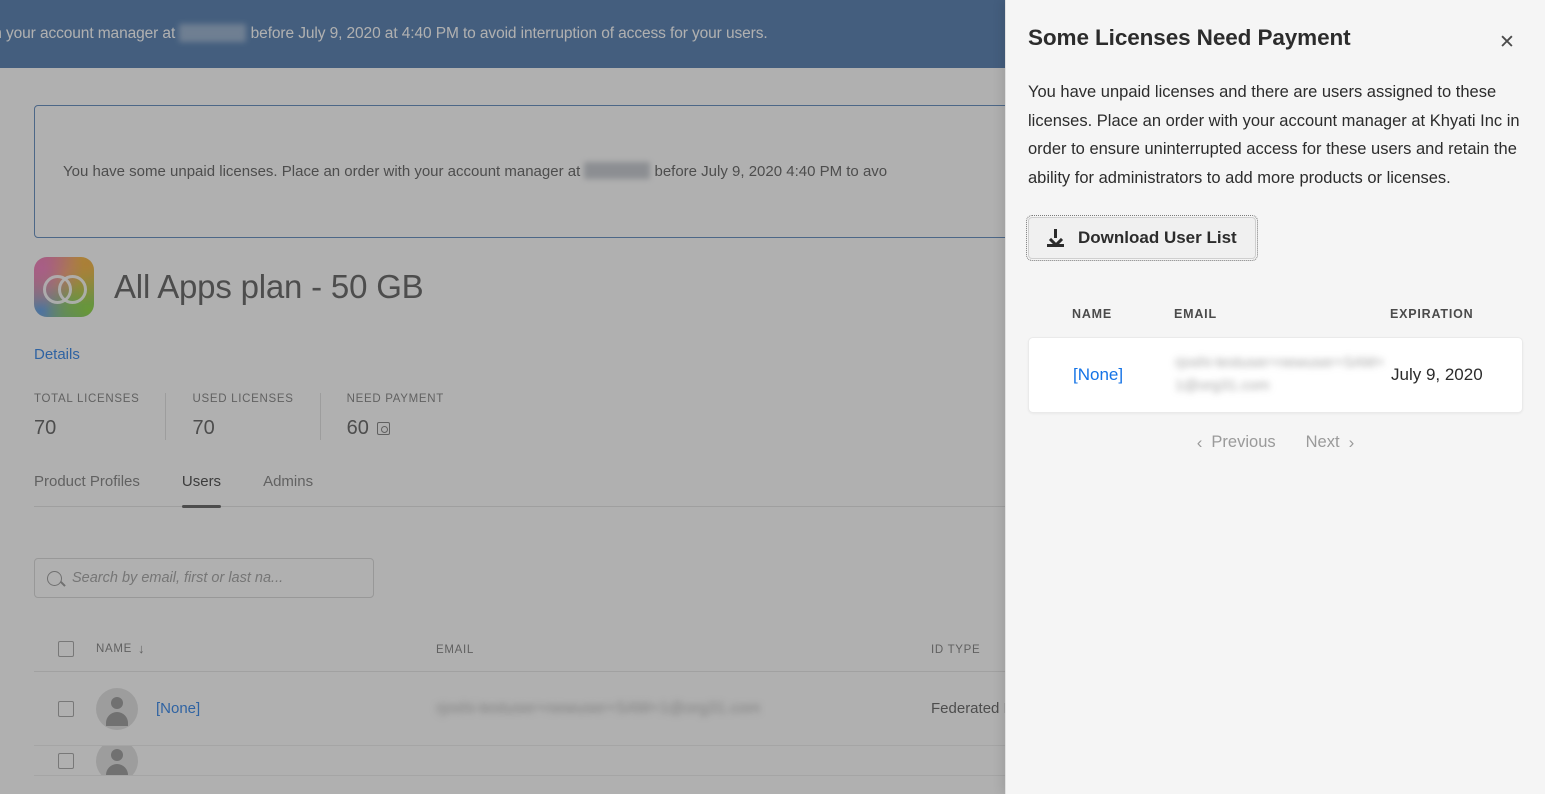  I want to click on panel-row-expiration: July 9, 2020, so click(1437, 374).